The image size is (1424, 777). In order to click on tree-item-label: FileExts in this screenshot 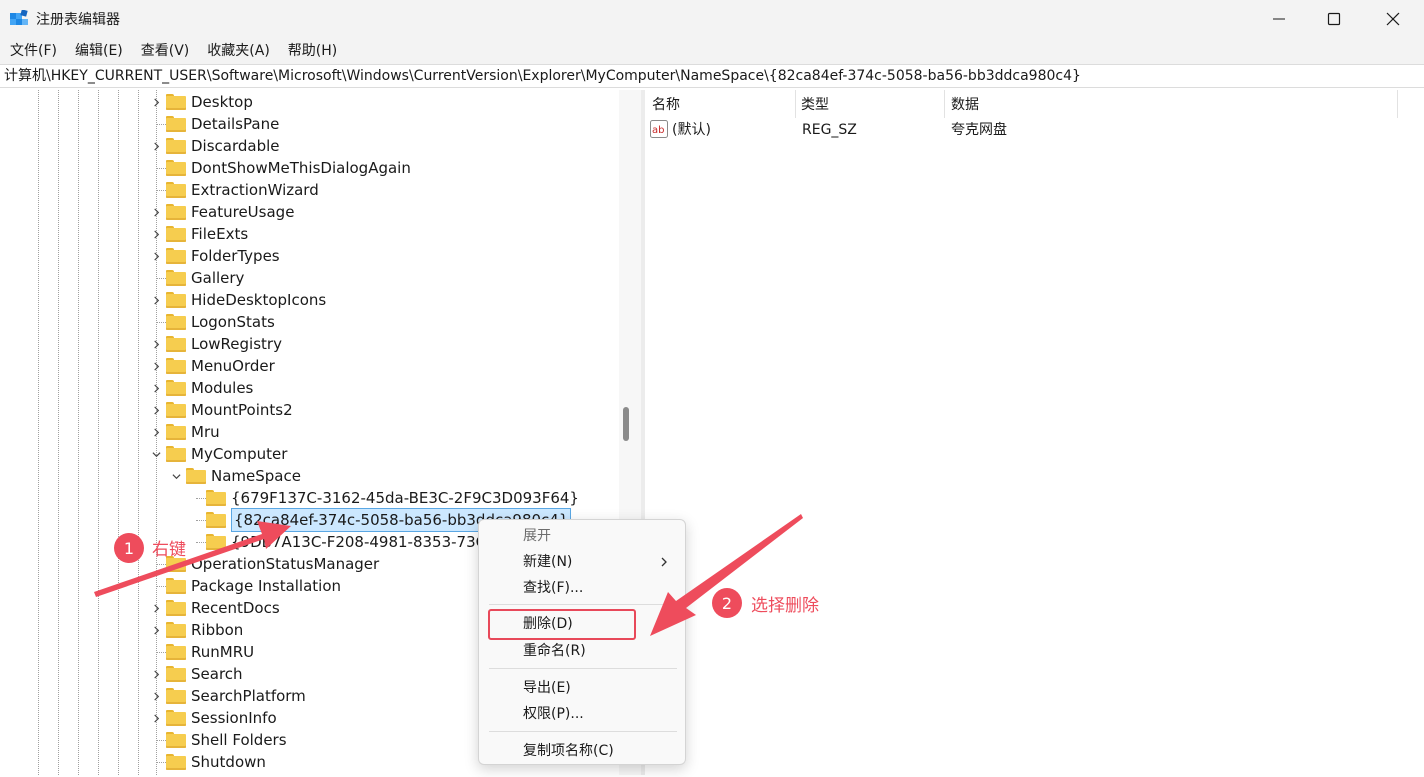, I will do `click(219, 234)`.